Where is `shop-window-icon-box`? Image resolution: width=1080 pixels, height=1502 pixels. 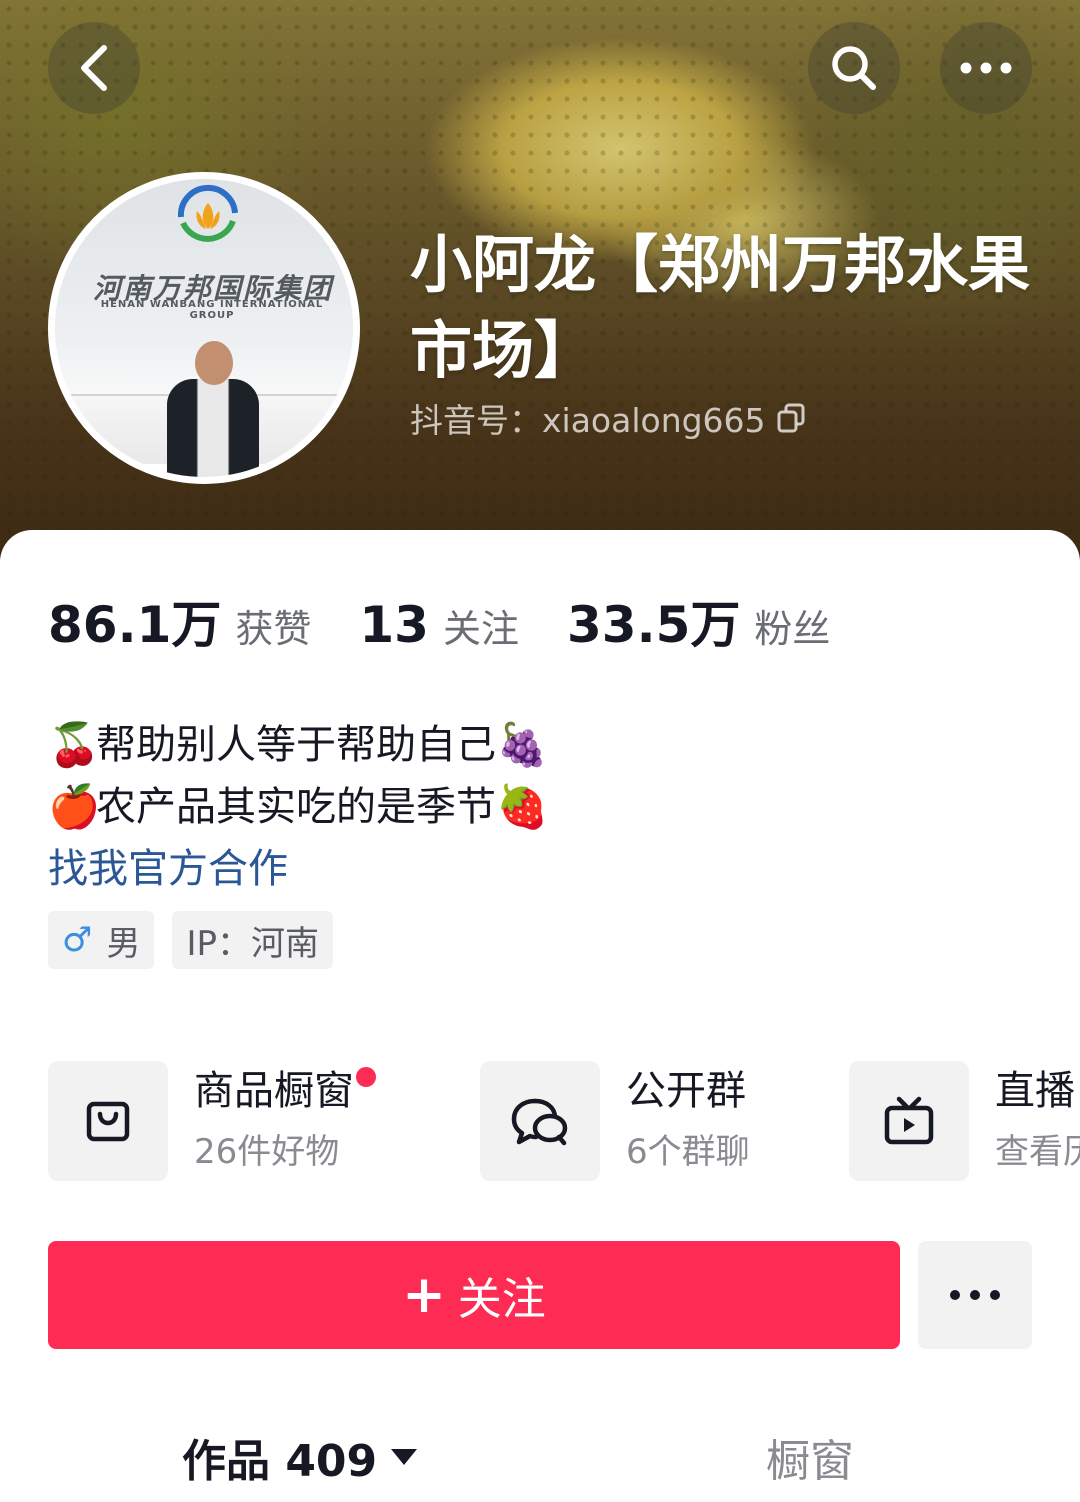 shop-window-icon-box is located at coordinates (108, 1121).